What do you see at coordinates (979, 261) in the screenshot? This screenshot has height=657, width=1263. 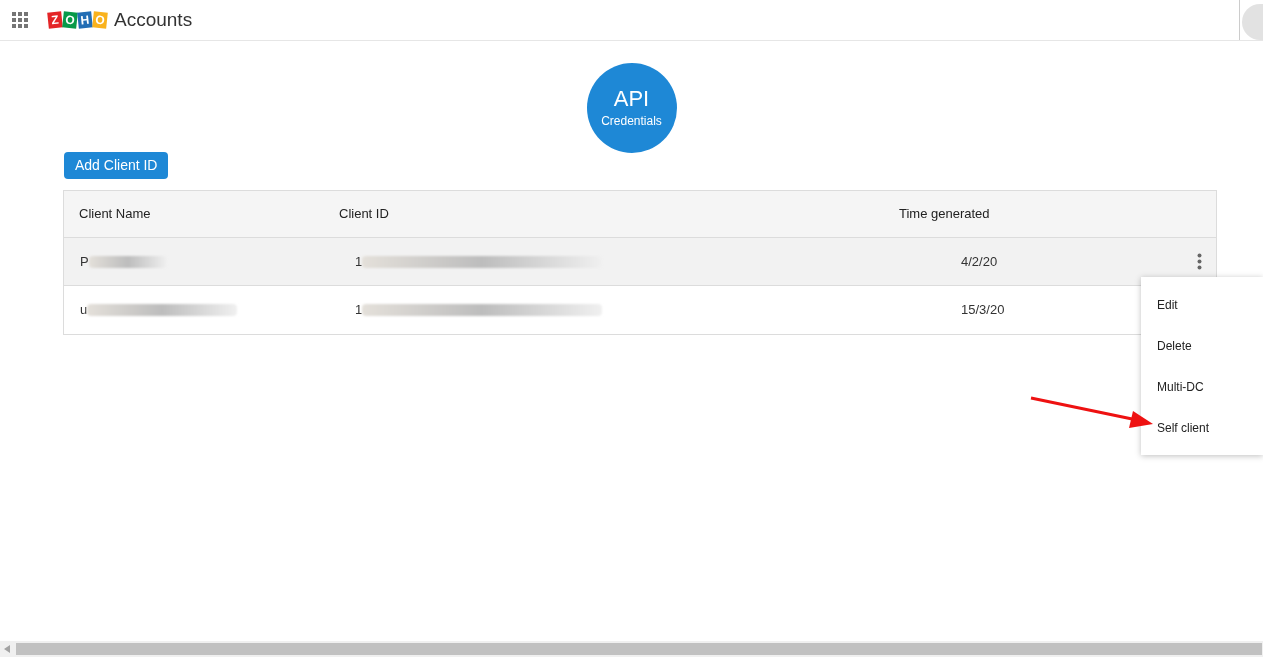 I see `table-cell-text: 4/2/20` at bounding box center [979, 261].